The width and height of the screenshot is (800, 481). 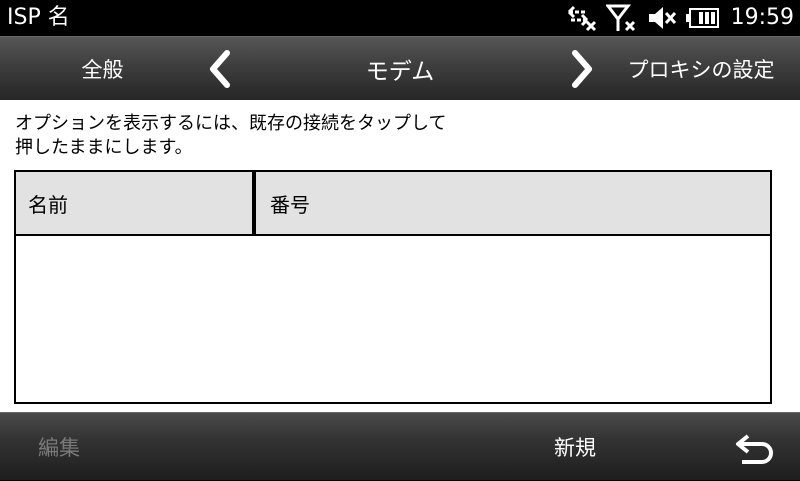 What do you see at coordinates (679, 18) in the screenshot?
I see `status-icons: 19:59` at bounding box center [679, 18].